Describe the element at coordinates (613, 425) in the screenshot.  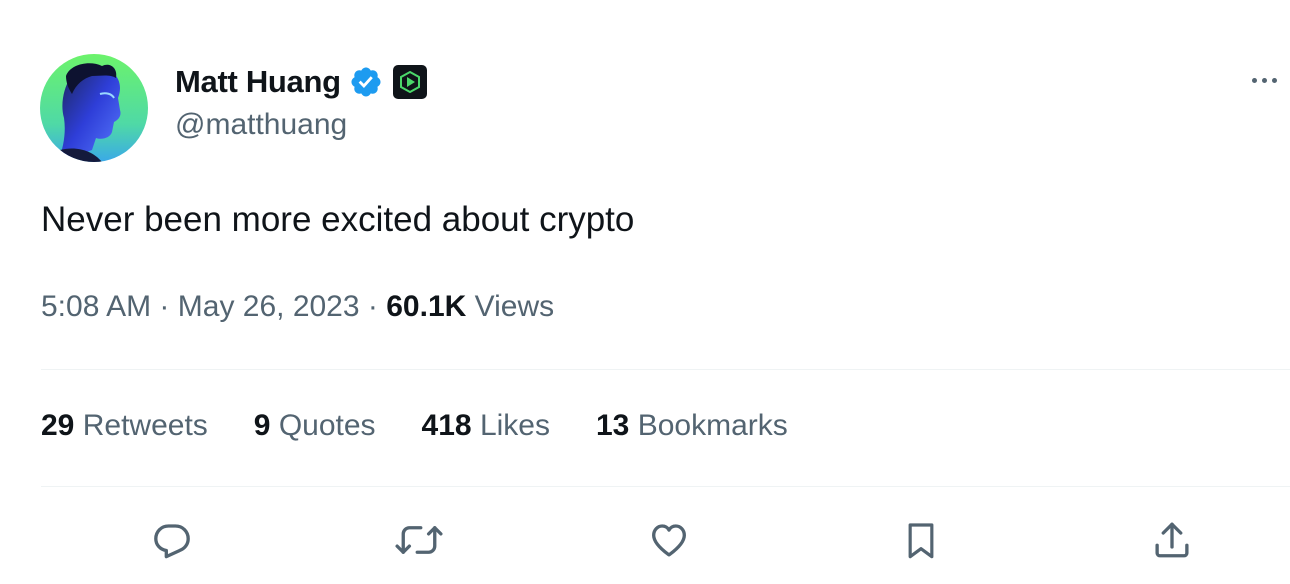
I see `stat-count: 13` at that location.